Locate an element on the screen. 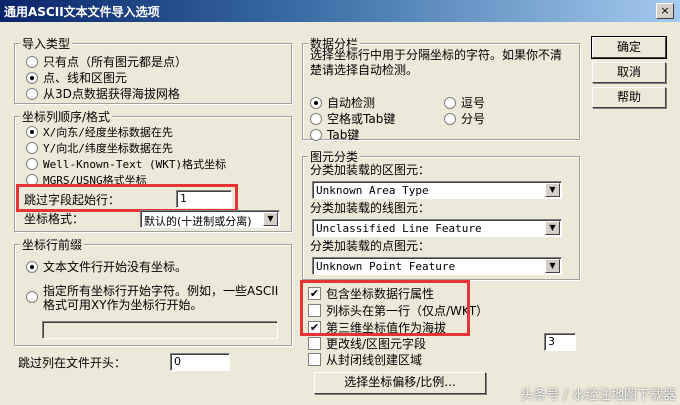  import-type-legend: 导入类型 is located at coordinates (46, 43).